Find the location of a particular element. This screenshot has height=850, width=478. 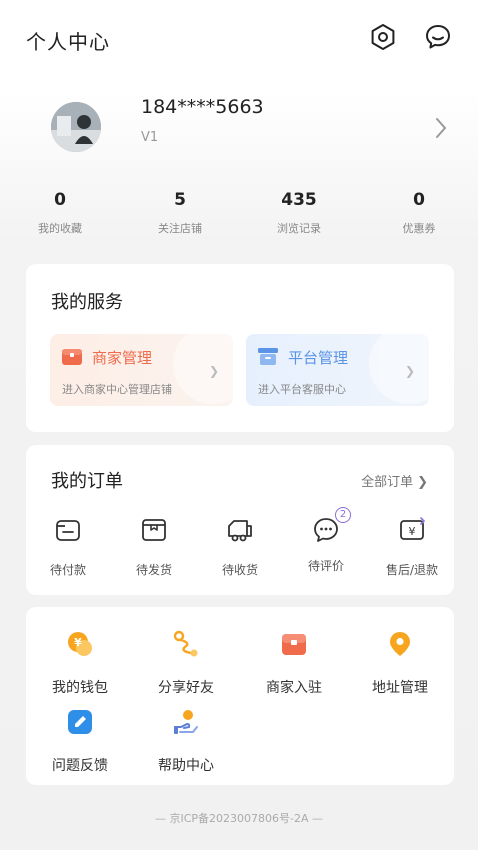

my-wallet-button: ¥ 我的钱包 is located at coordinates (80, 663).